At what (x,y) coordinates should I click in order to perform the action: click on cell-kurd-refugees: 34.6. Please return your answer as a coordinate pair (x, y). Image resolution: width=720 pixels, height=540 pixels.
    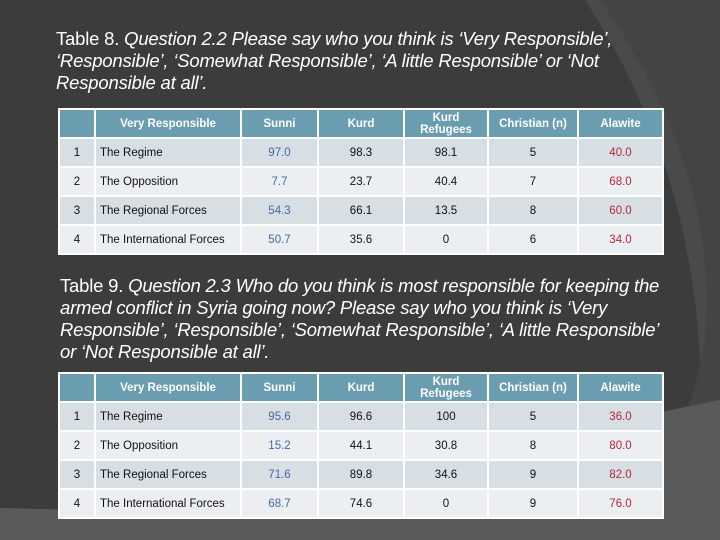
    Looking at the image, I should click on (446, 474).